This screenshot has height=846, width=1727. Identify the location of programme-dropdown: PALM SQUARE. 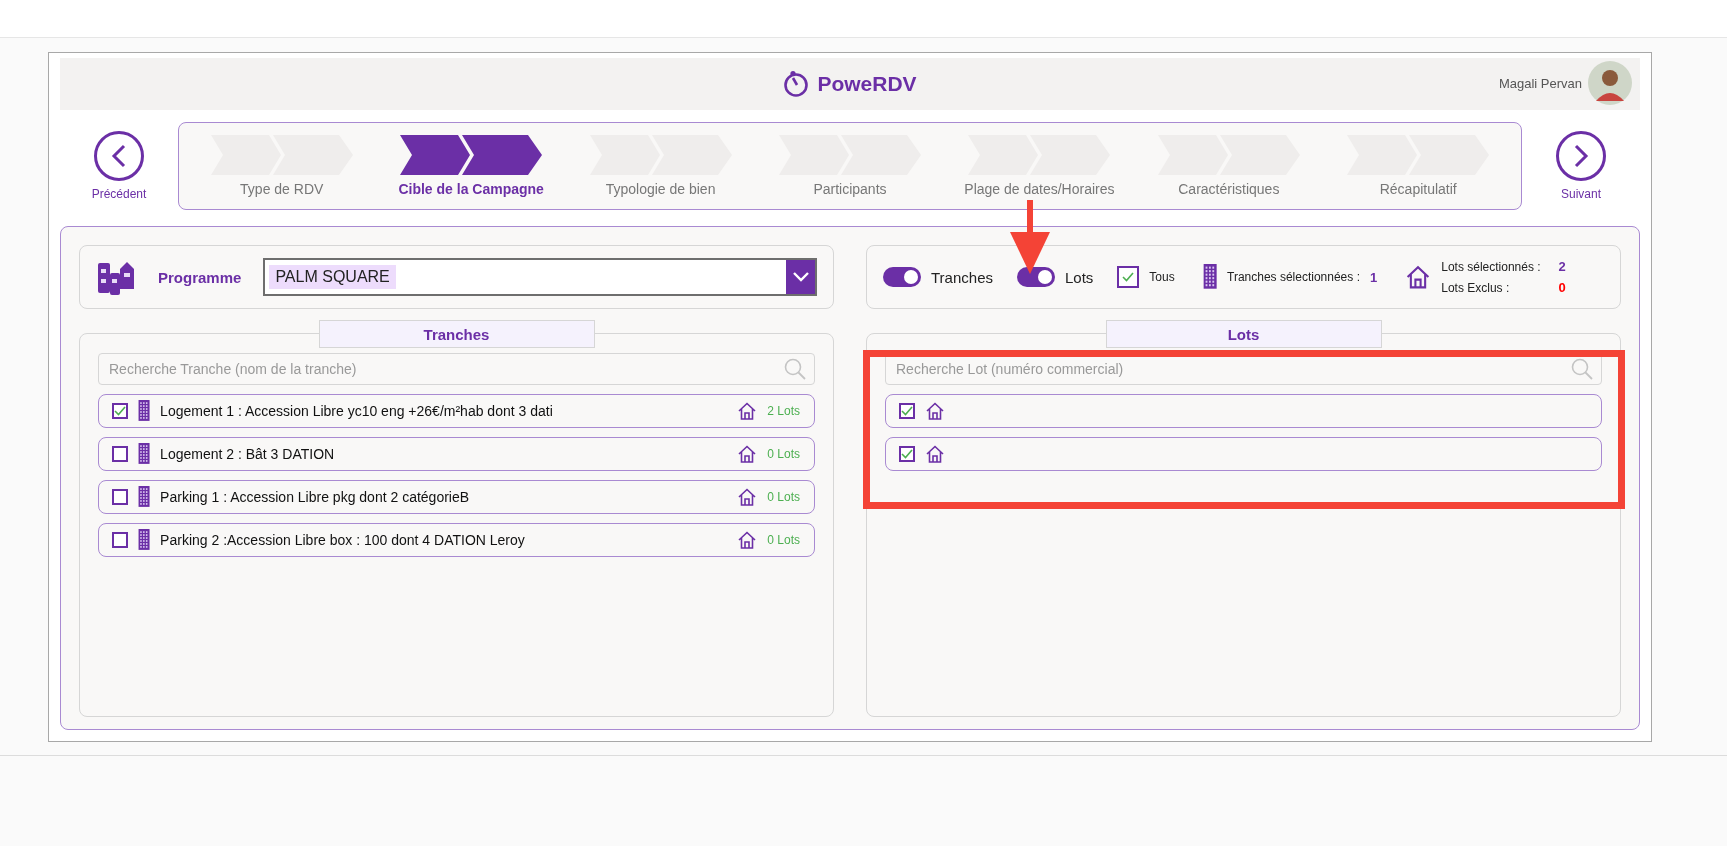
(540, 277).